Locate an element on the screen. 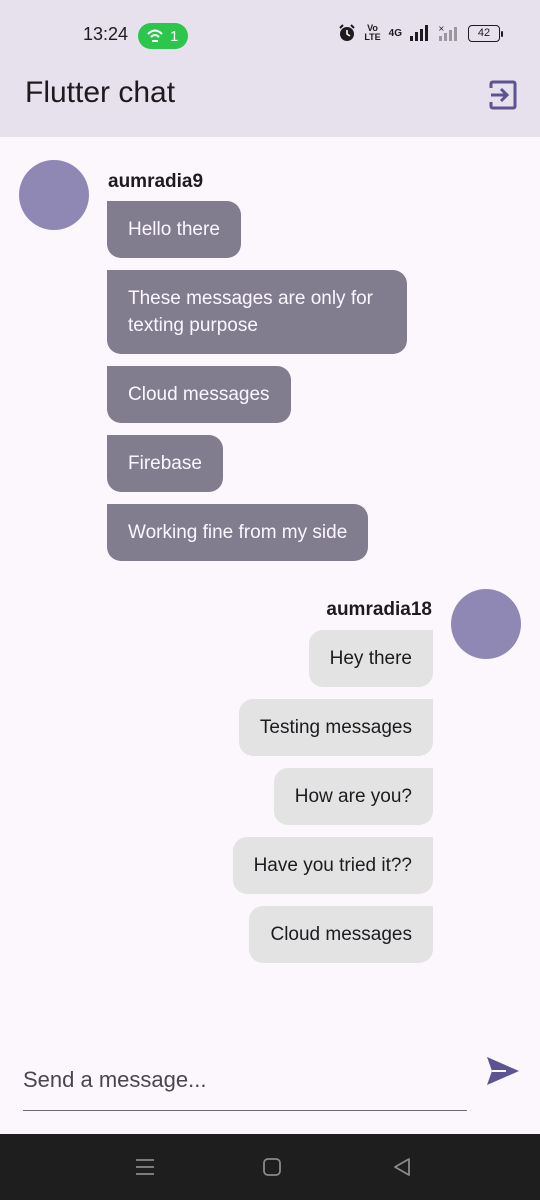 The image size is (540, 1200). home-button is located at coordinates (272, 1167).